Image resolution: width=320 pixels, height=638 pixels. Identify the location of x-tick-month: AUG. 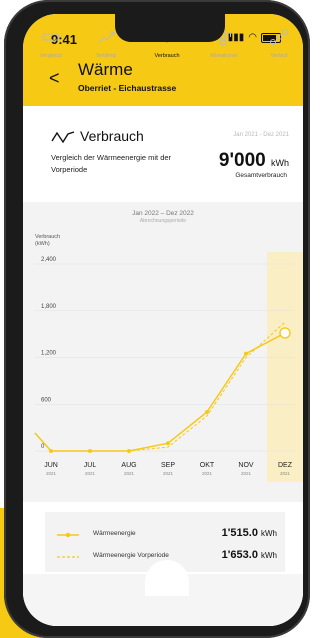
(128, 465).